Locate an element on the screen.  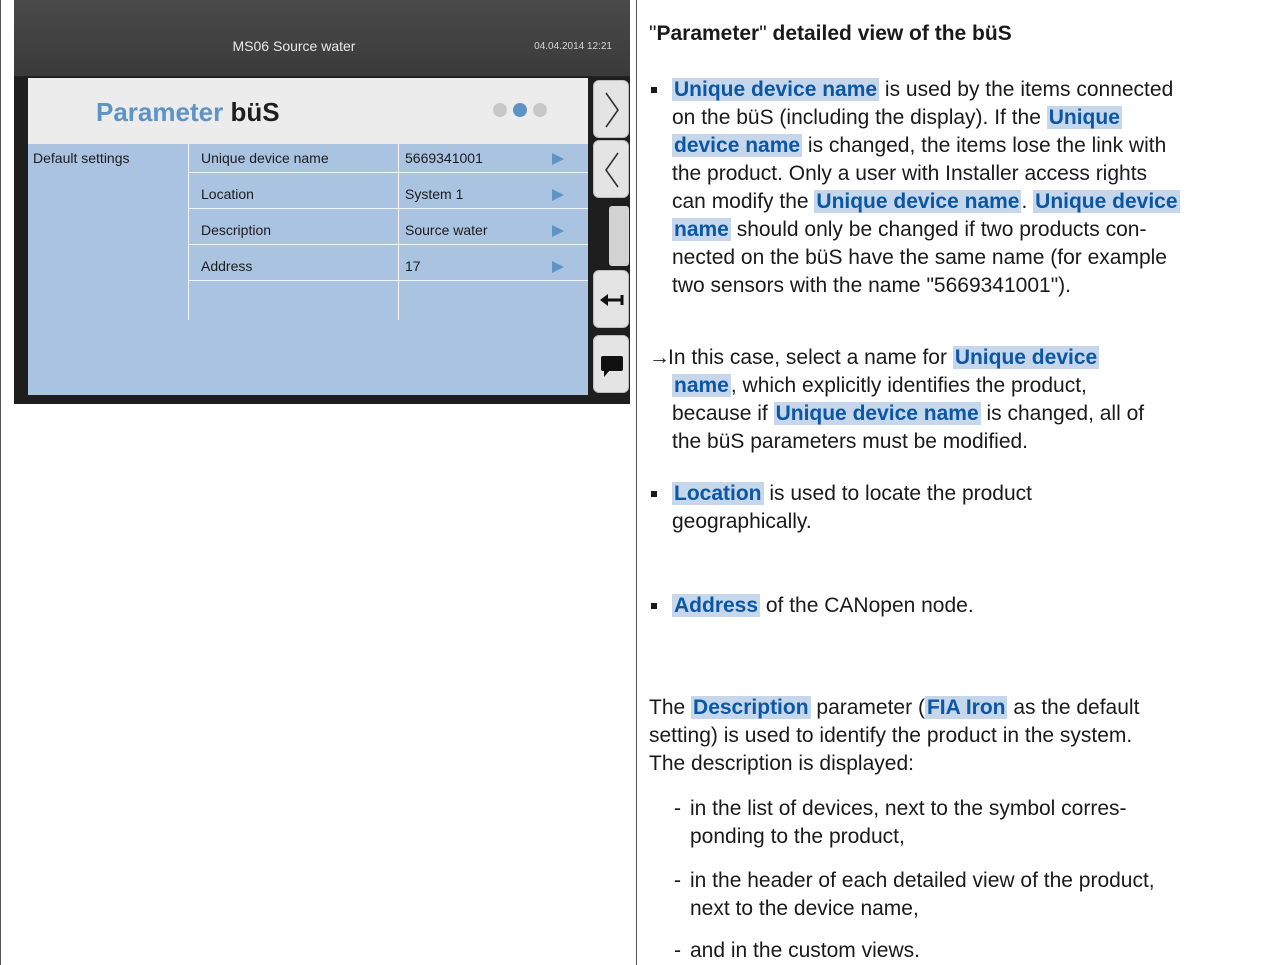
row-label: Unique device name is located at coordinates (265, 158).